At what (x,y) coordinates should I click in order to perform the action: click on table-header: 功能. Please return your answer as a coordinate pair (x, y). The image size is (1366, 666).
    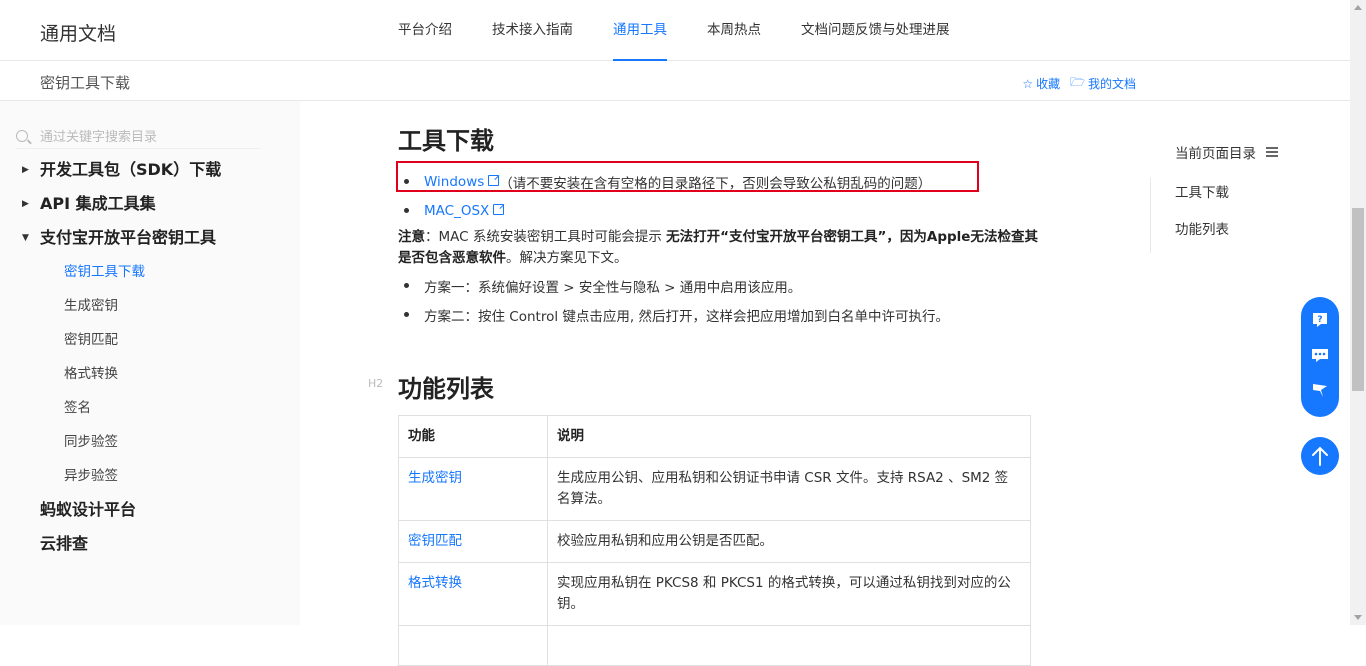
    Looking at the image, I should click on (473, 436).